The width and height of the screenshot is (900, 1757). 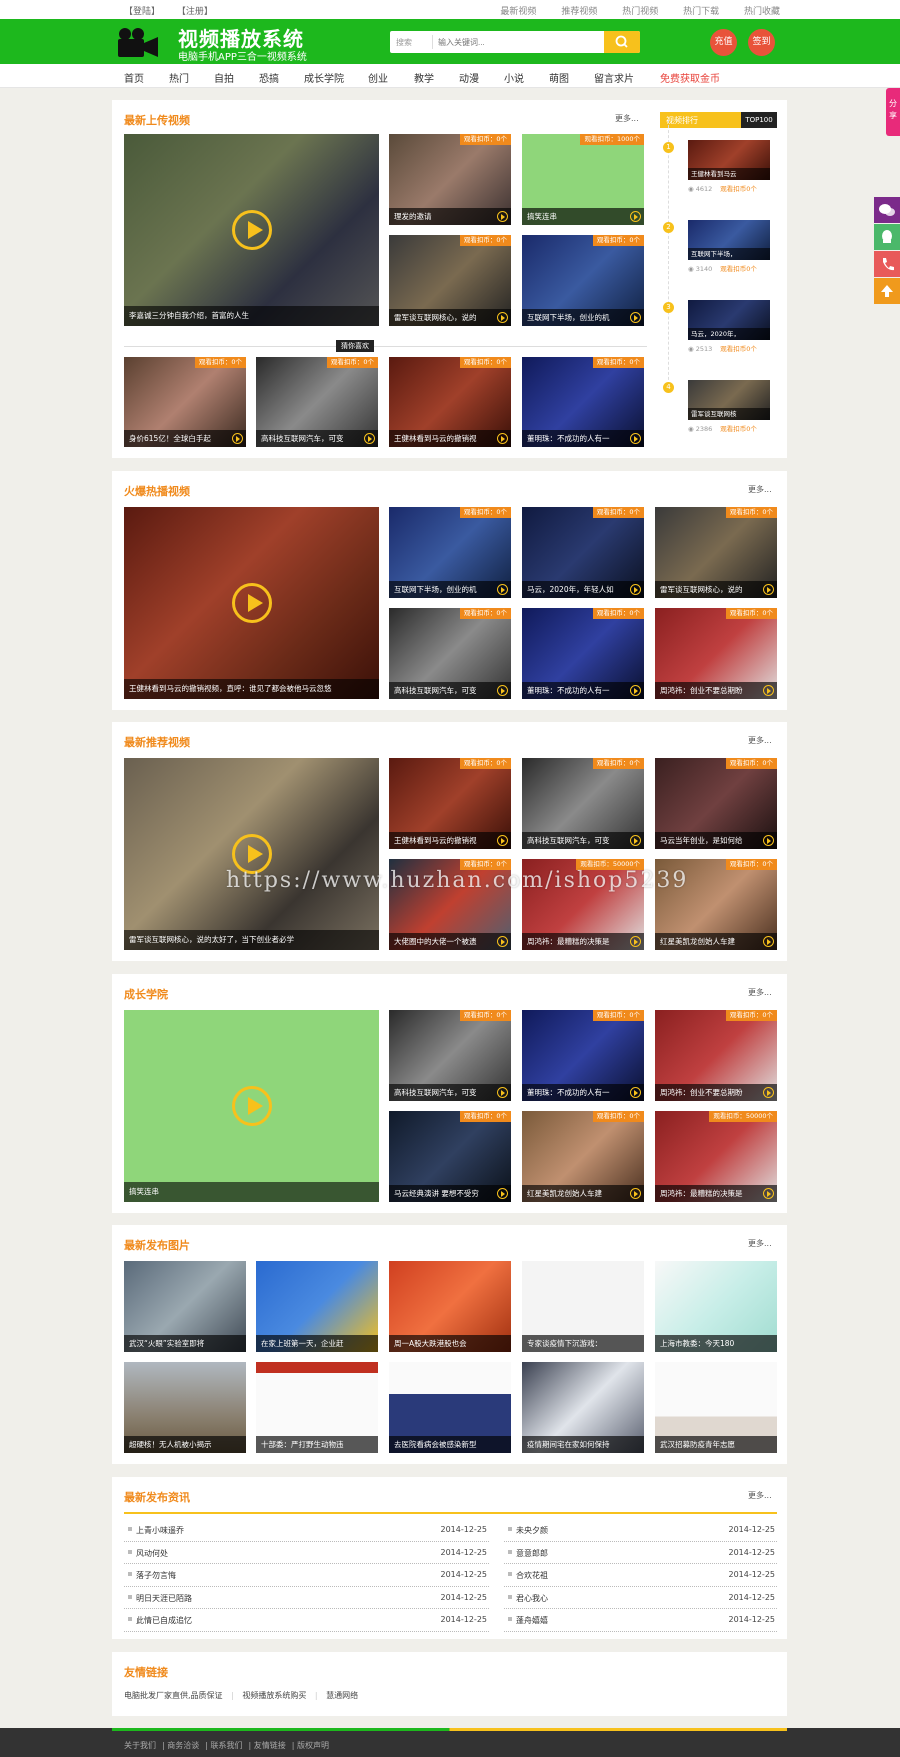 What do you see at coordinates (450, 1306) in the screenshot?
I see `image-thumb: 周一A股大跌港股也会` at bounding box center [450, 1306].